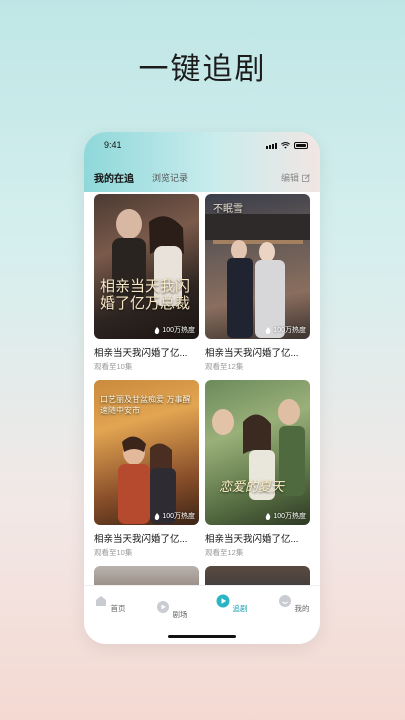 Image resolution: width=405 pixels, height=720 pixels. What do you see at coordinates (202, 69) in the screenshot?
I see `headline: 一键追剧` at bounding box center [202, 69].